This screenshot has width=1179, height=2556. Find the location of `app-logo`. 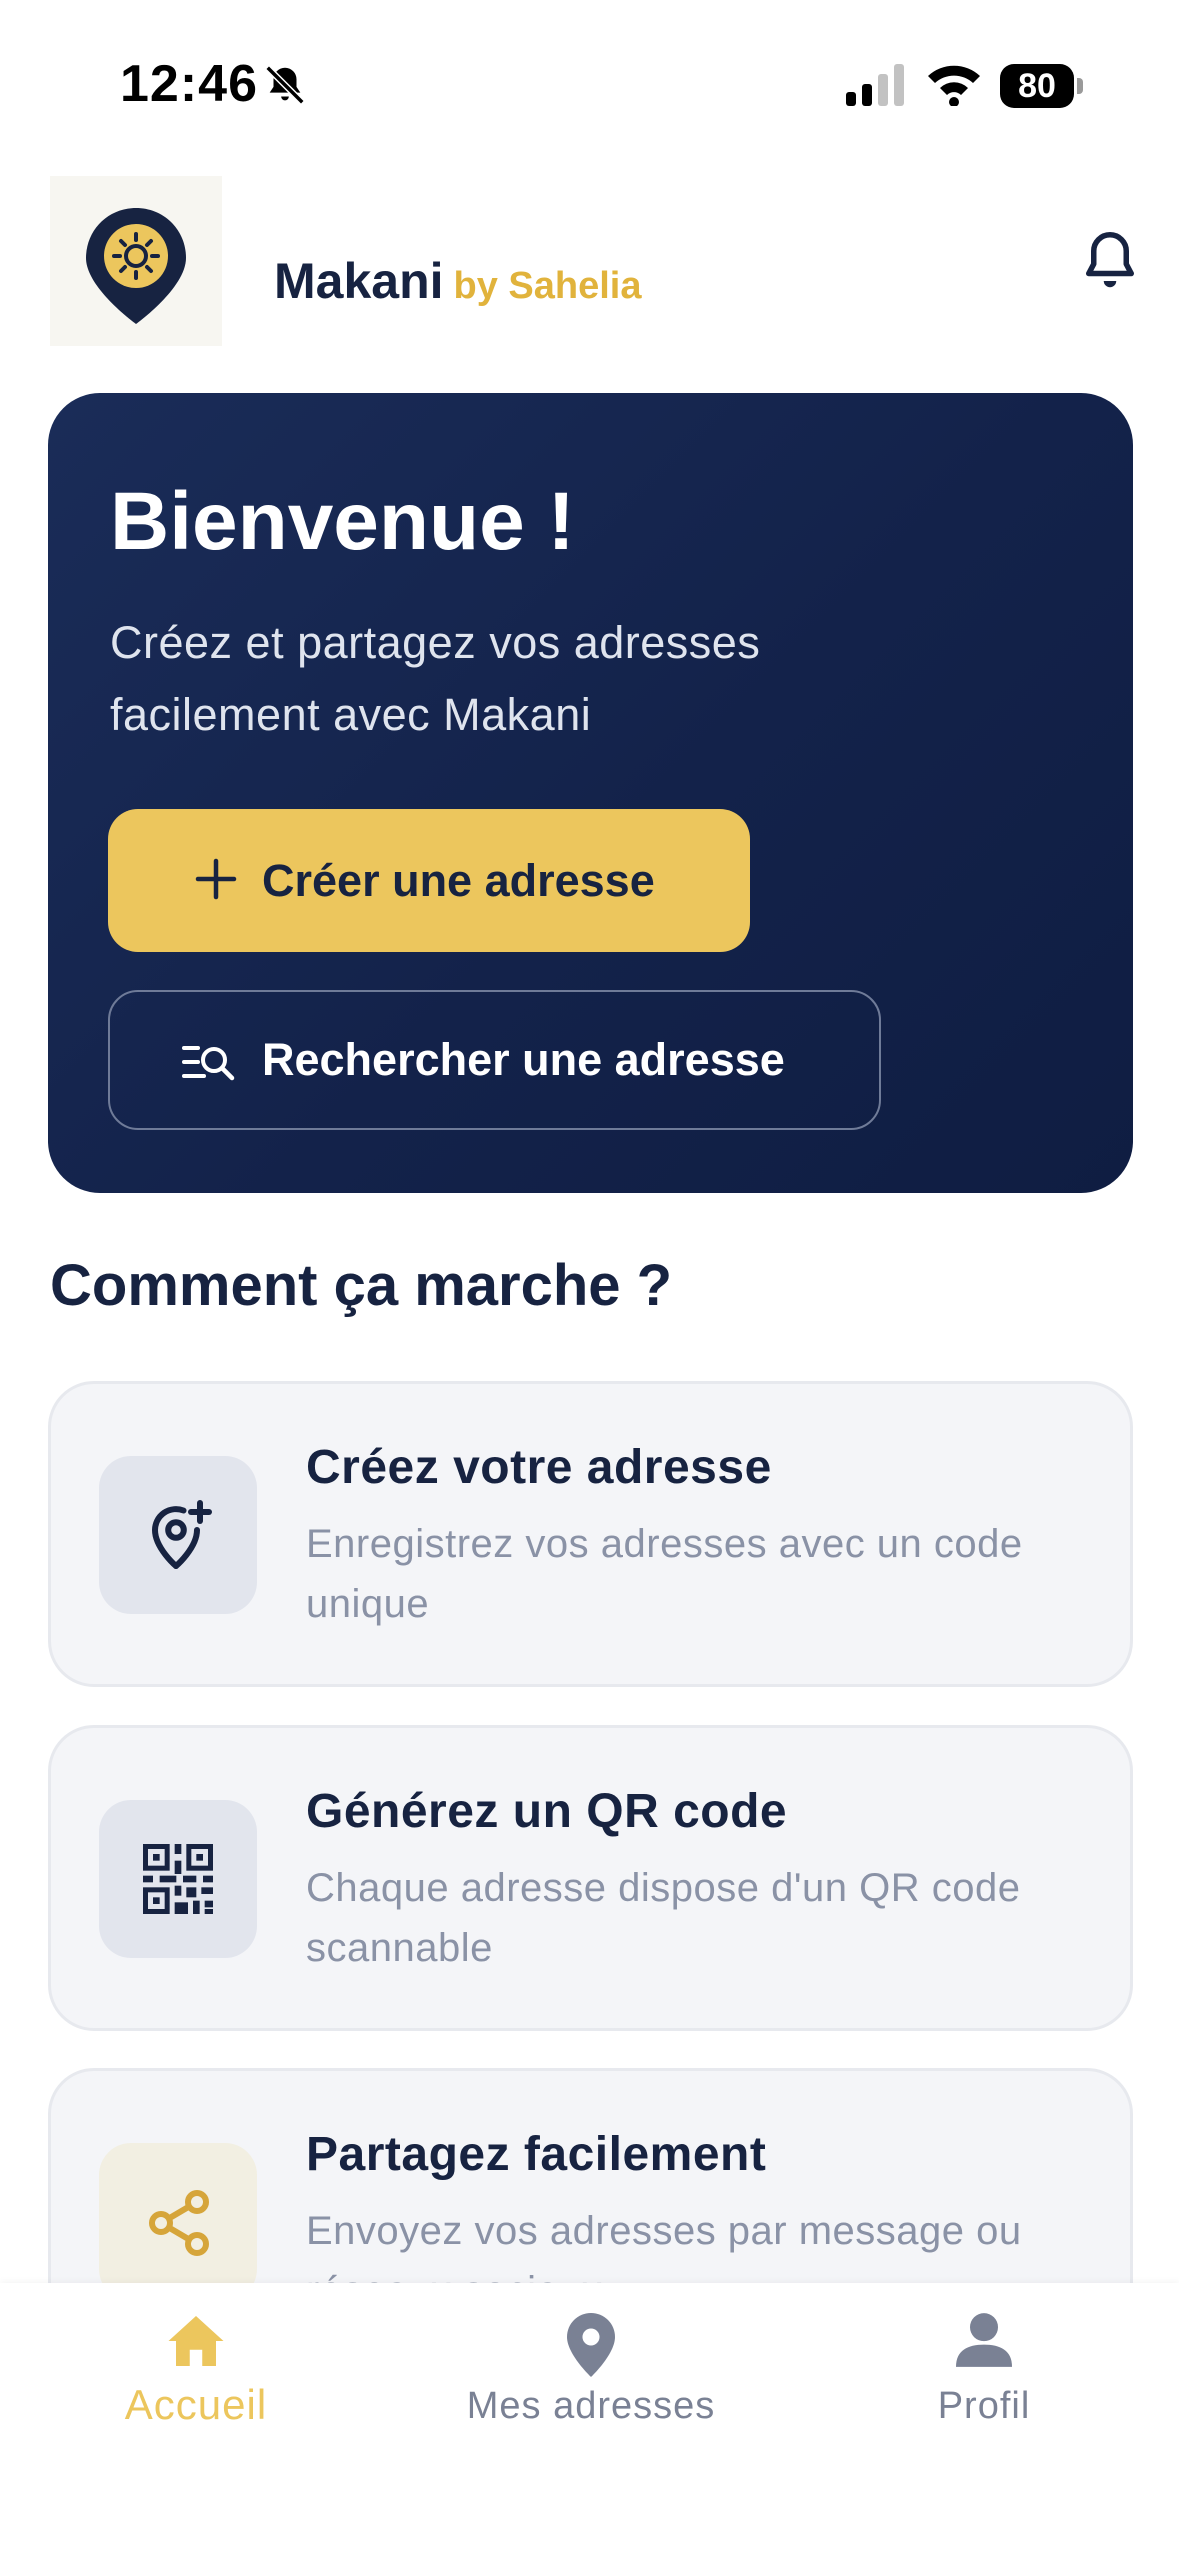

app-logo is located at coordinates (136, 261).